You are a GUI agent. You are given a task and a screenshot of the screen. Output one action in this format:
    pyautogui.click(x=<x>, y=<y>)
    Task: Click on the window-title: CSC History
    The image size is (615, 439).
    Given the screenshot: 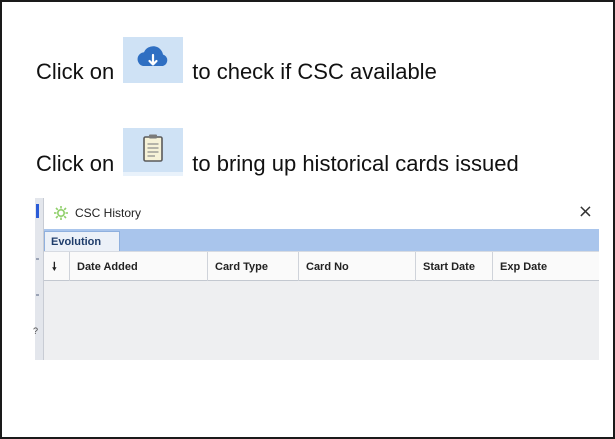 What is the action you would take?
    pyautogui.click(x=108, y=213)
    